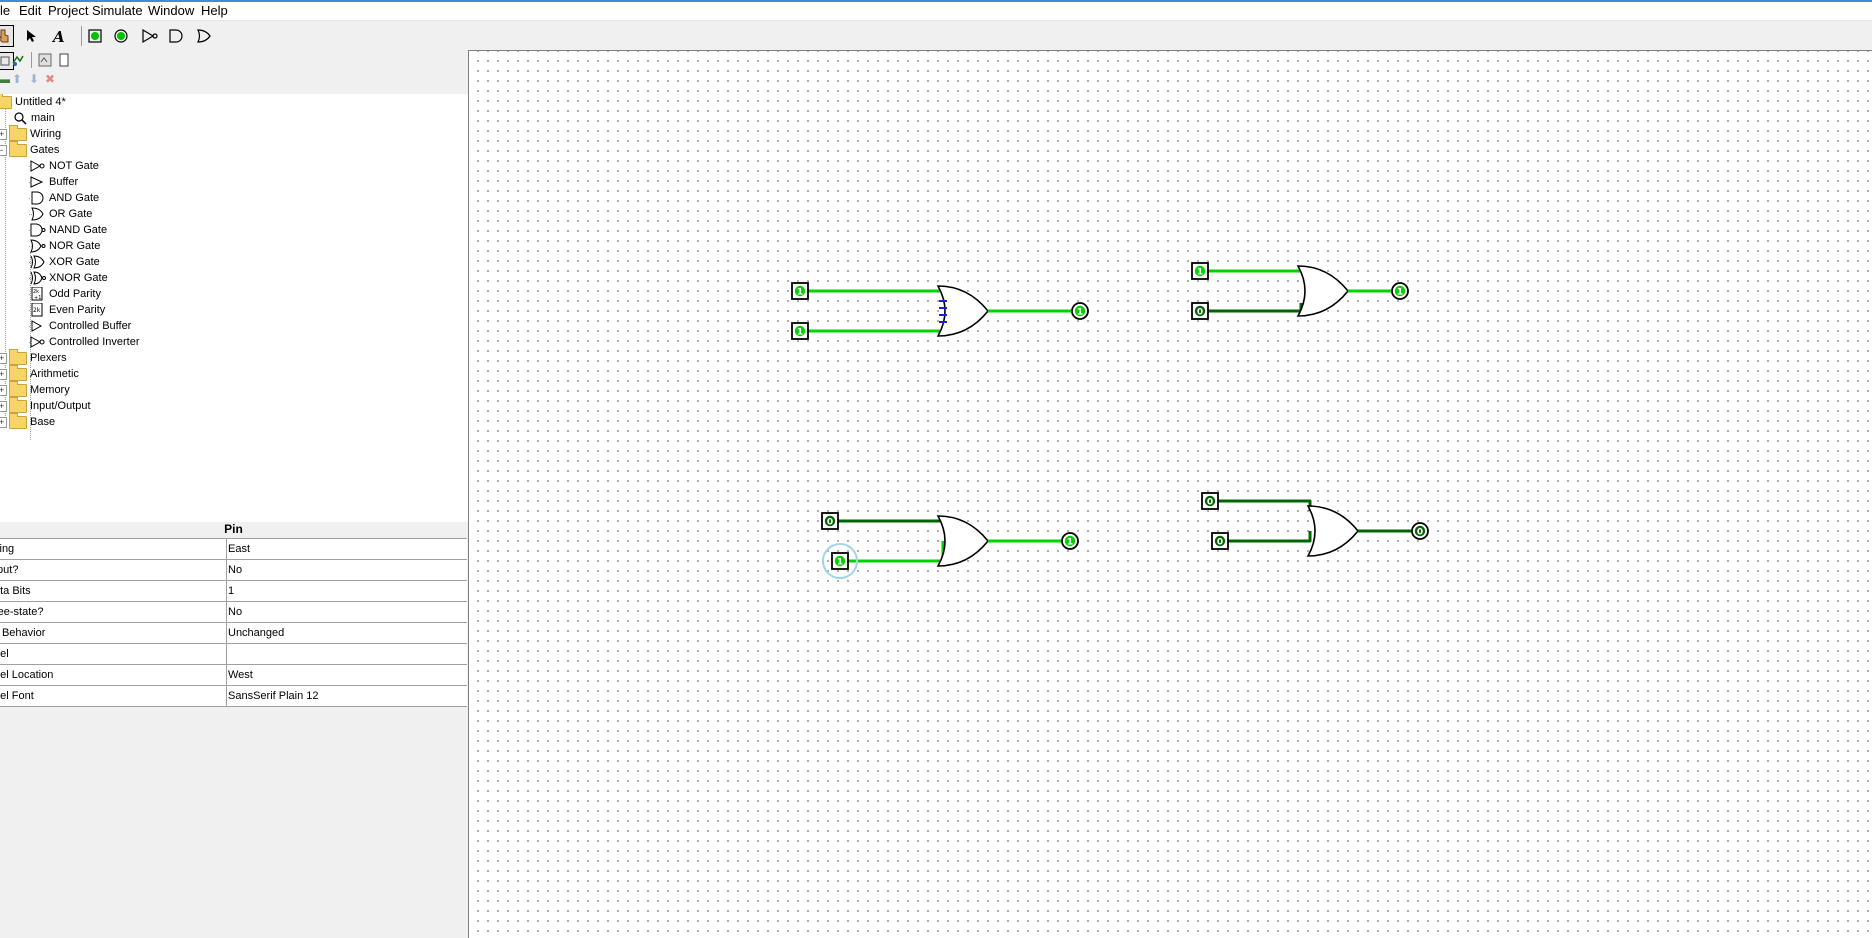 The image size is (1872, 938). I want to click on menu-window: Window, so click(171, 11).